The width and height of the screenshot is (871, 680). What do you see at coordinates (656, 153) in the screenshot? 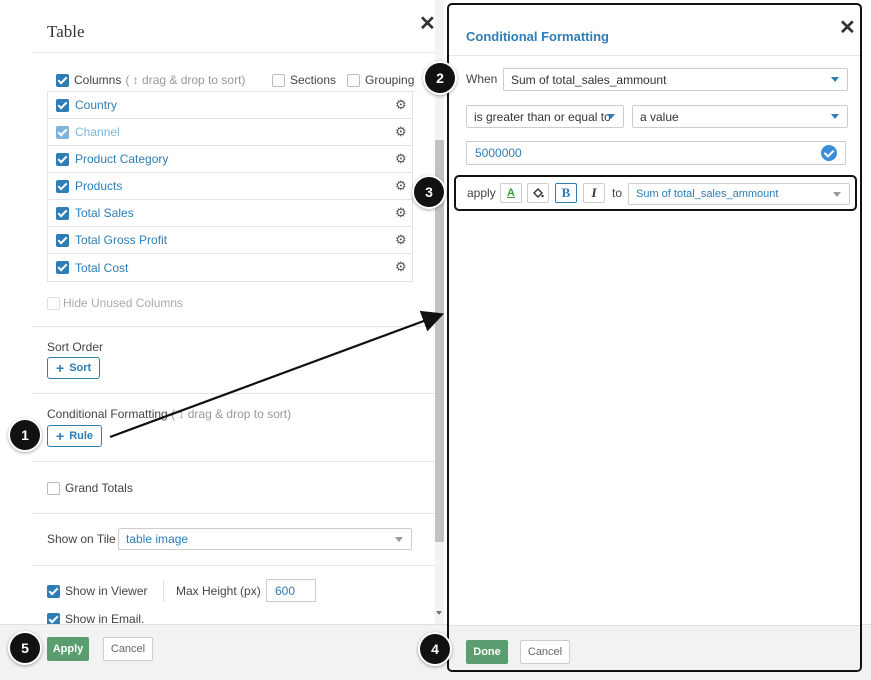
I see `value-input: 5000000` at bounding box center [656, 153].